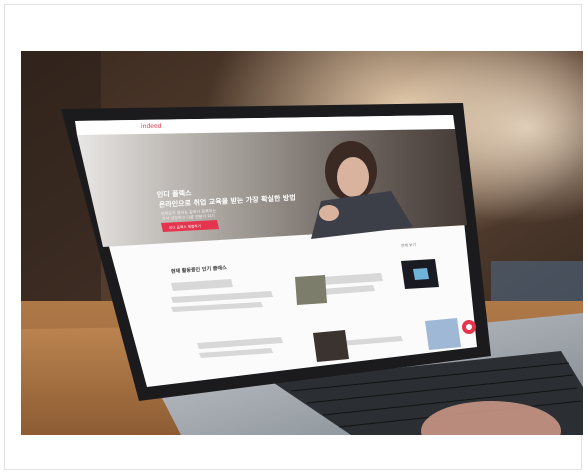 This screenshot has width=588, height=472. Describe the element at coordinates (175, 193) in the screenshot. I see `screen-hero-line1: 인디 플렉스` at that location.